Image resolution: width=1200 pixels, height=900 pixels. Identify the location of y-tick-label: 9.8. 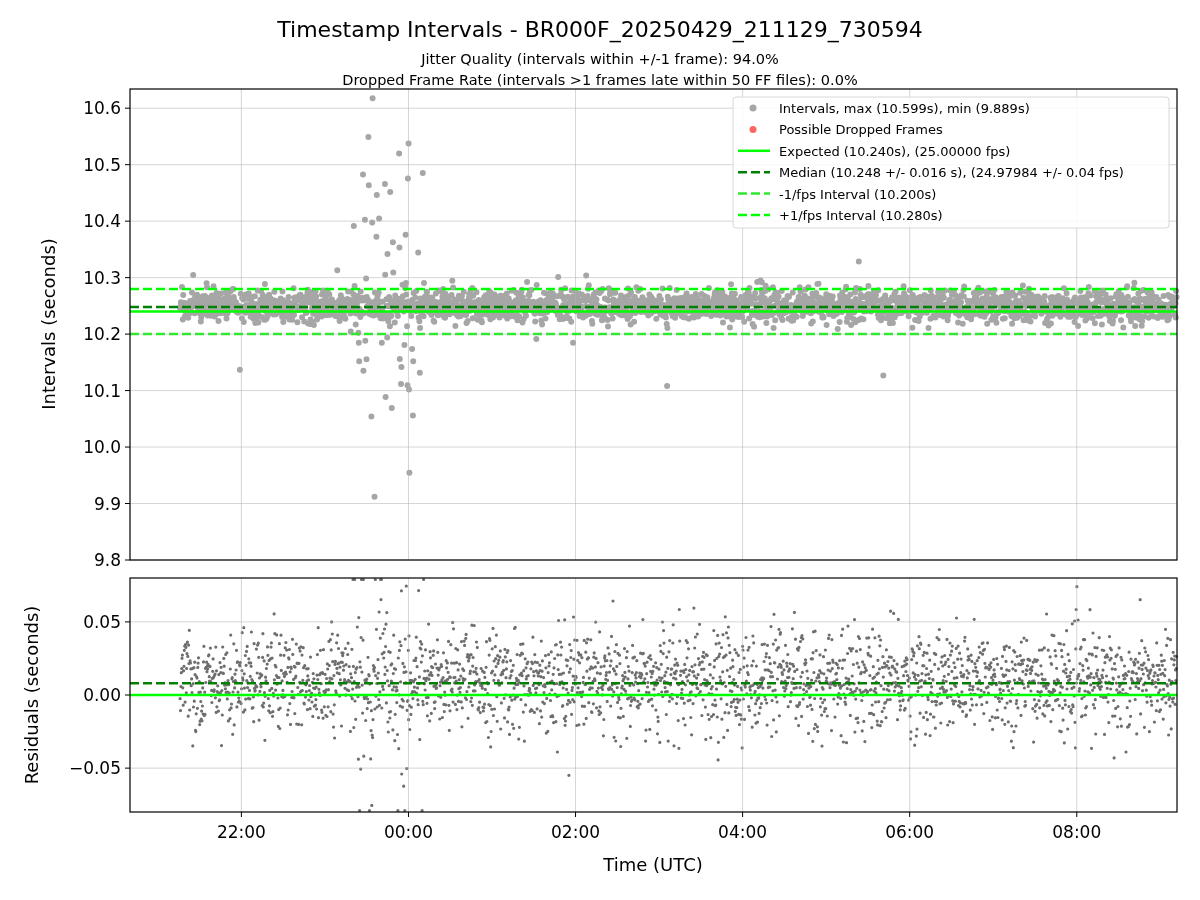
(107, 560).